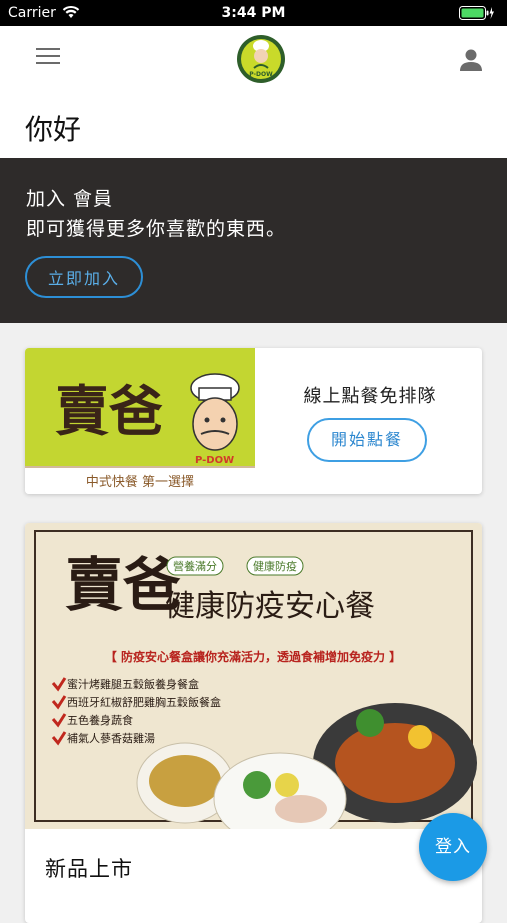 This screenshot has width=507, height=923. Describe the element at coordinates (367, 440) in the screenshot. I see `start-order-button: 開始點餐` at that location.